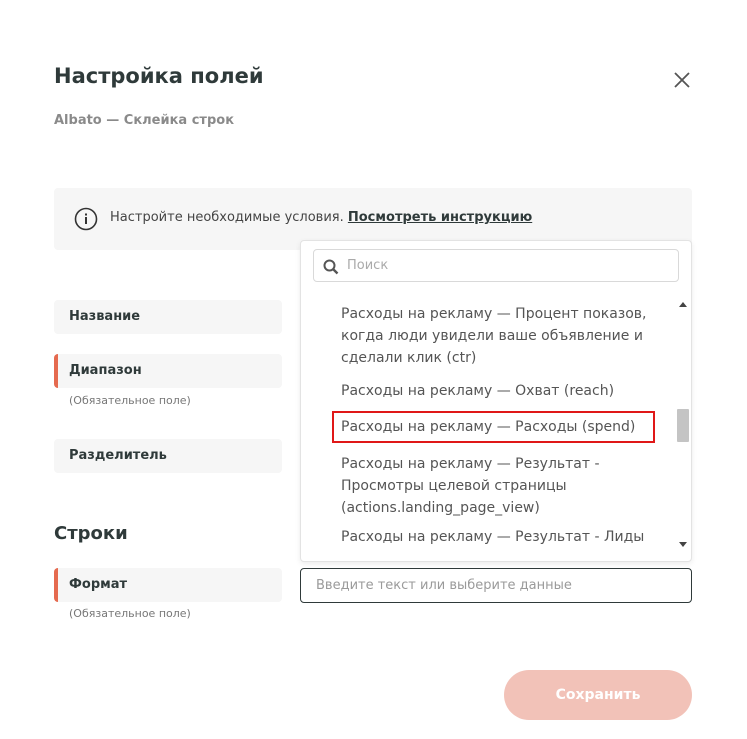 The height and width of the screenshot is (739, 747). I want to click on field-separator-label: Разделитель, so click(168, 456).